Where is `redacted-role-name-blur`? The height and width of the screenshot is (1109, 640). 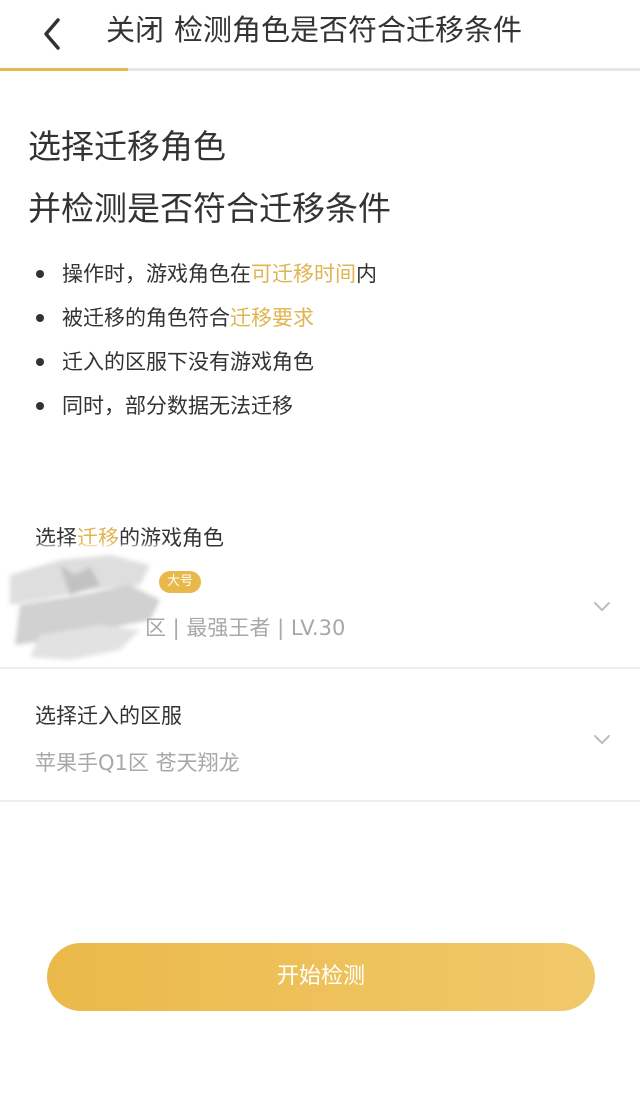
redacted-role-name-blur is located at coordinates (85, 607).